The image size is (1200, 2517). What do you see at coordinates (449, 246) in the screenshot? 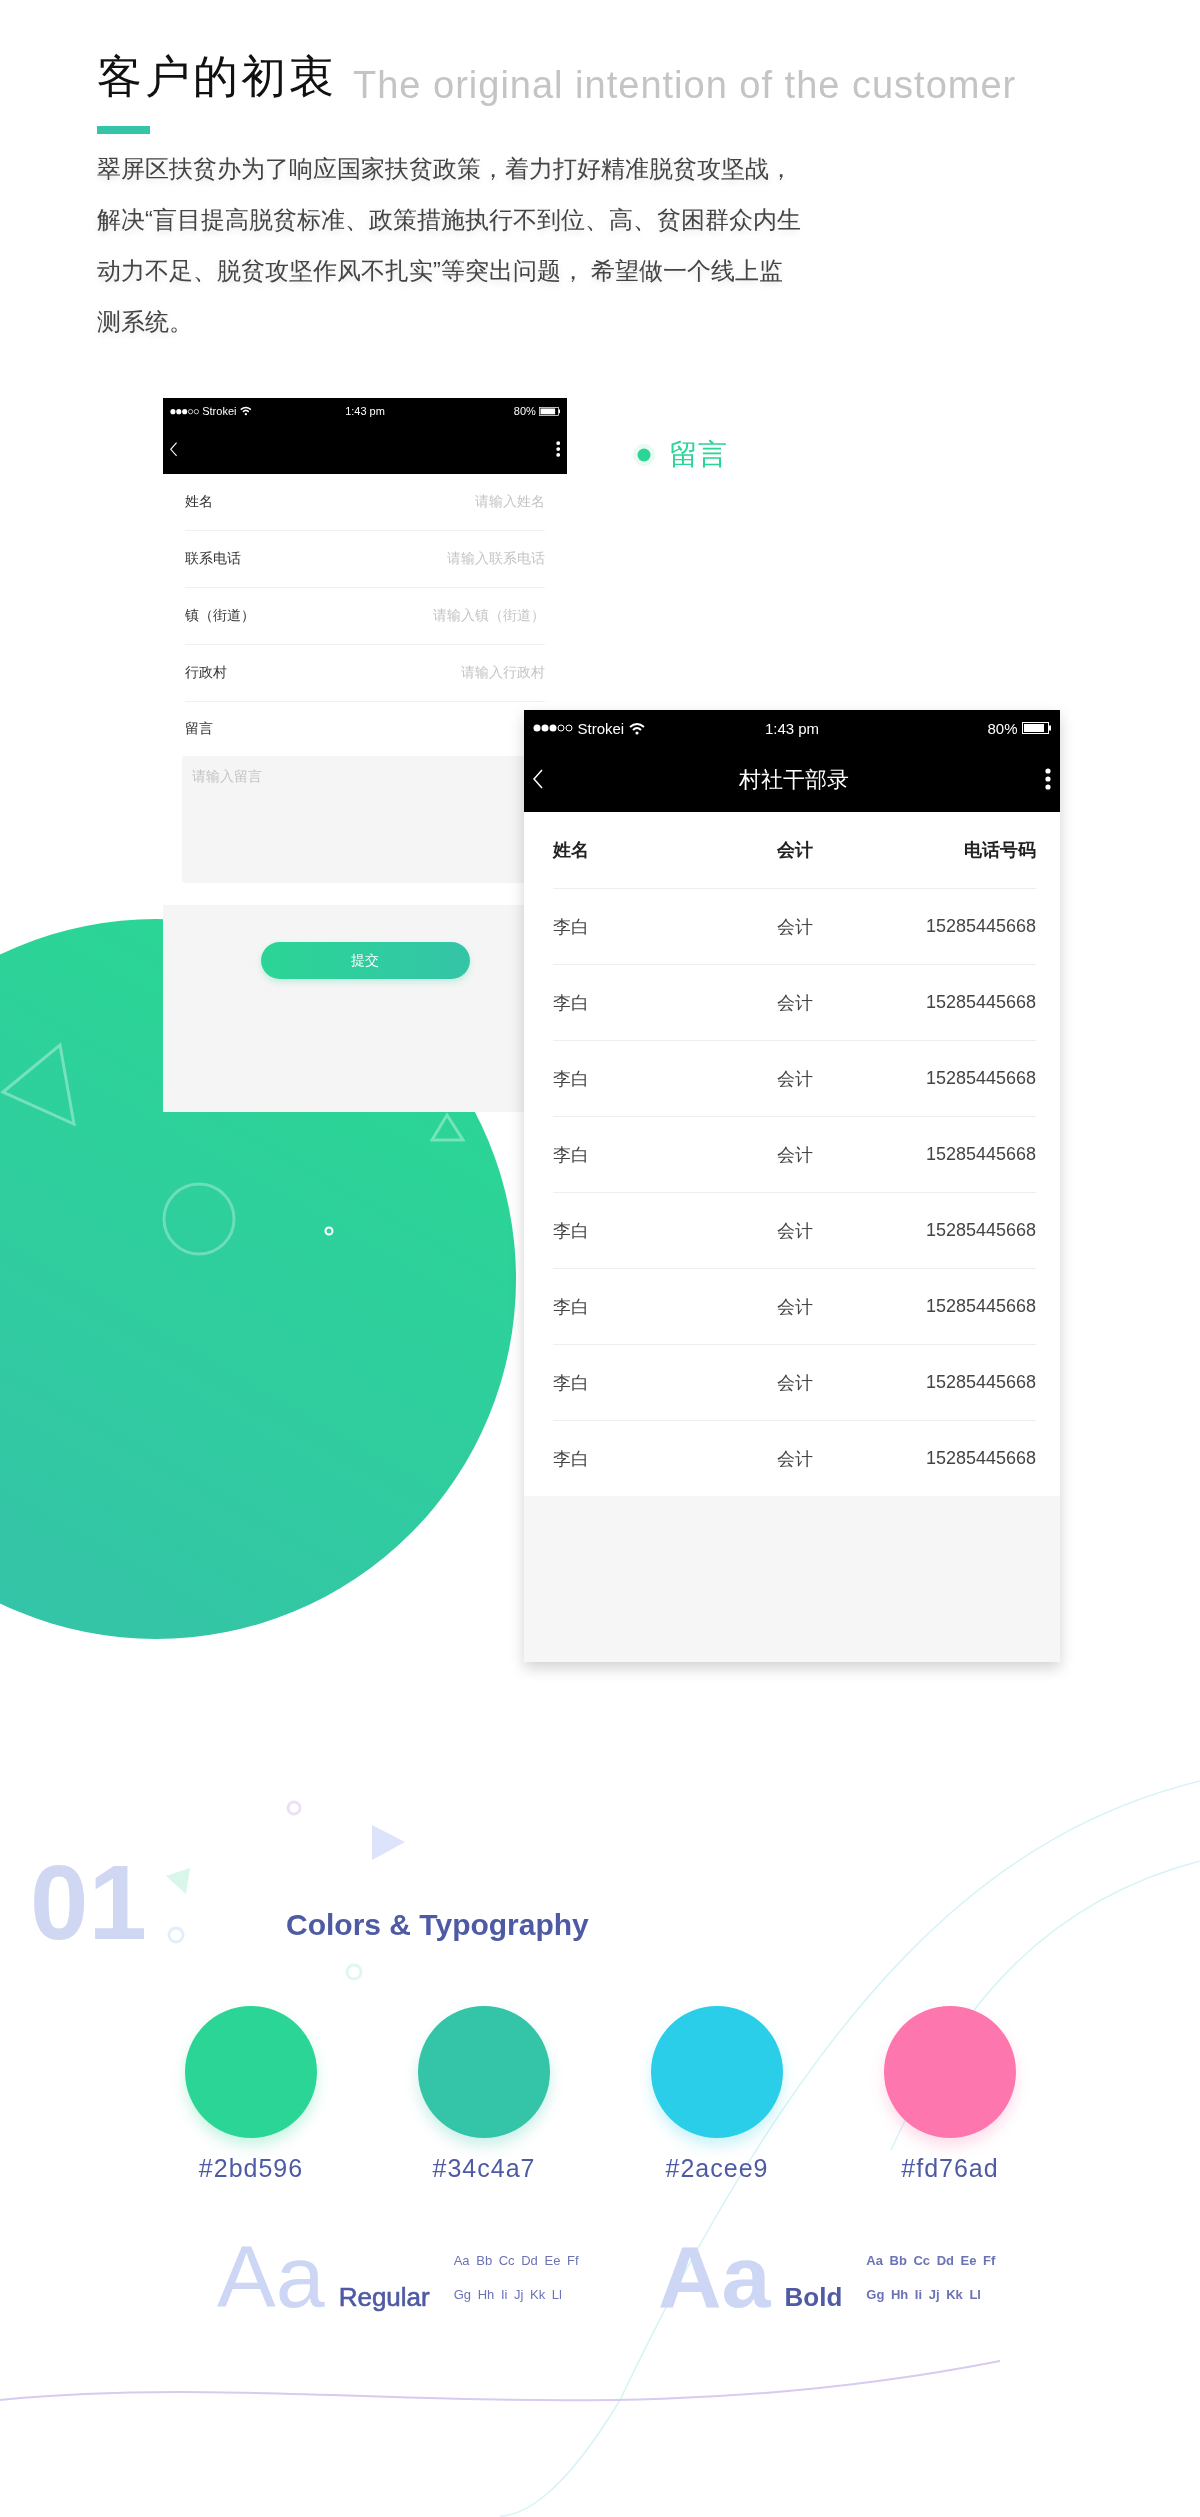
I see `description-paragraph: 翠屏区扶贫办为了响应国家扶贫政策，着力打好精准脱贫攻坚战，解决“盲目提高脱贫标准、政策措施执行不到位、高、贫困群众内生动力不足、脱贫攻坚作风不扎实”等突出问题， 希望做一个线上监测系统。` at bounding box center [449, 246].